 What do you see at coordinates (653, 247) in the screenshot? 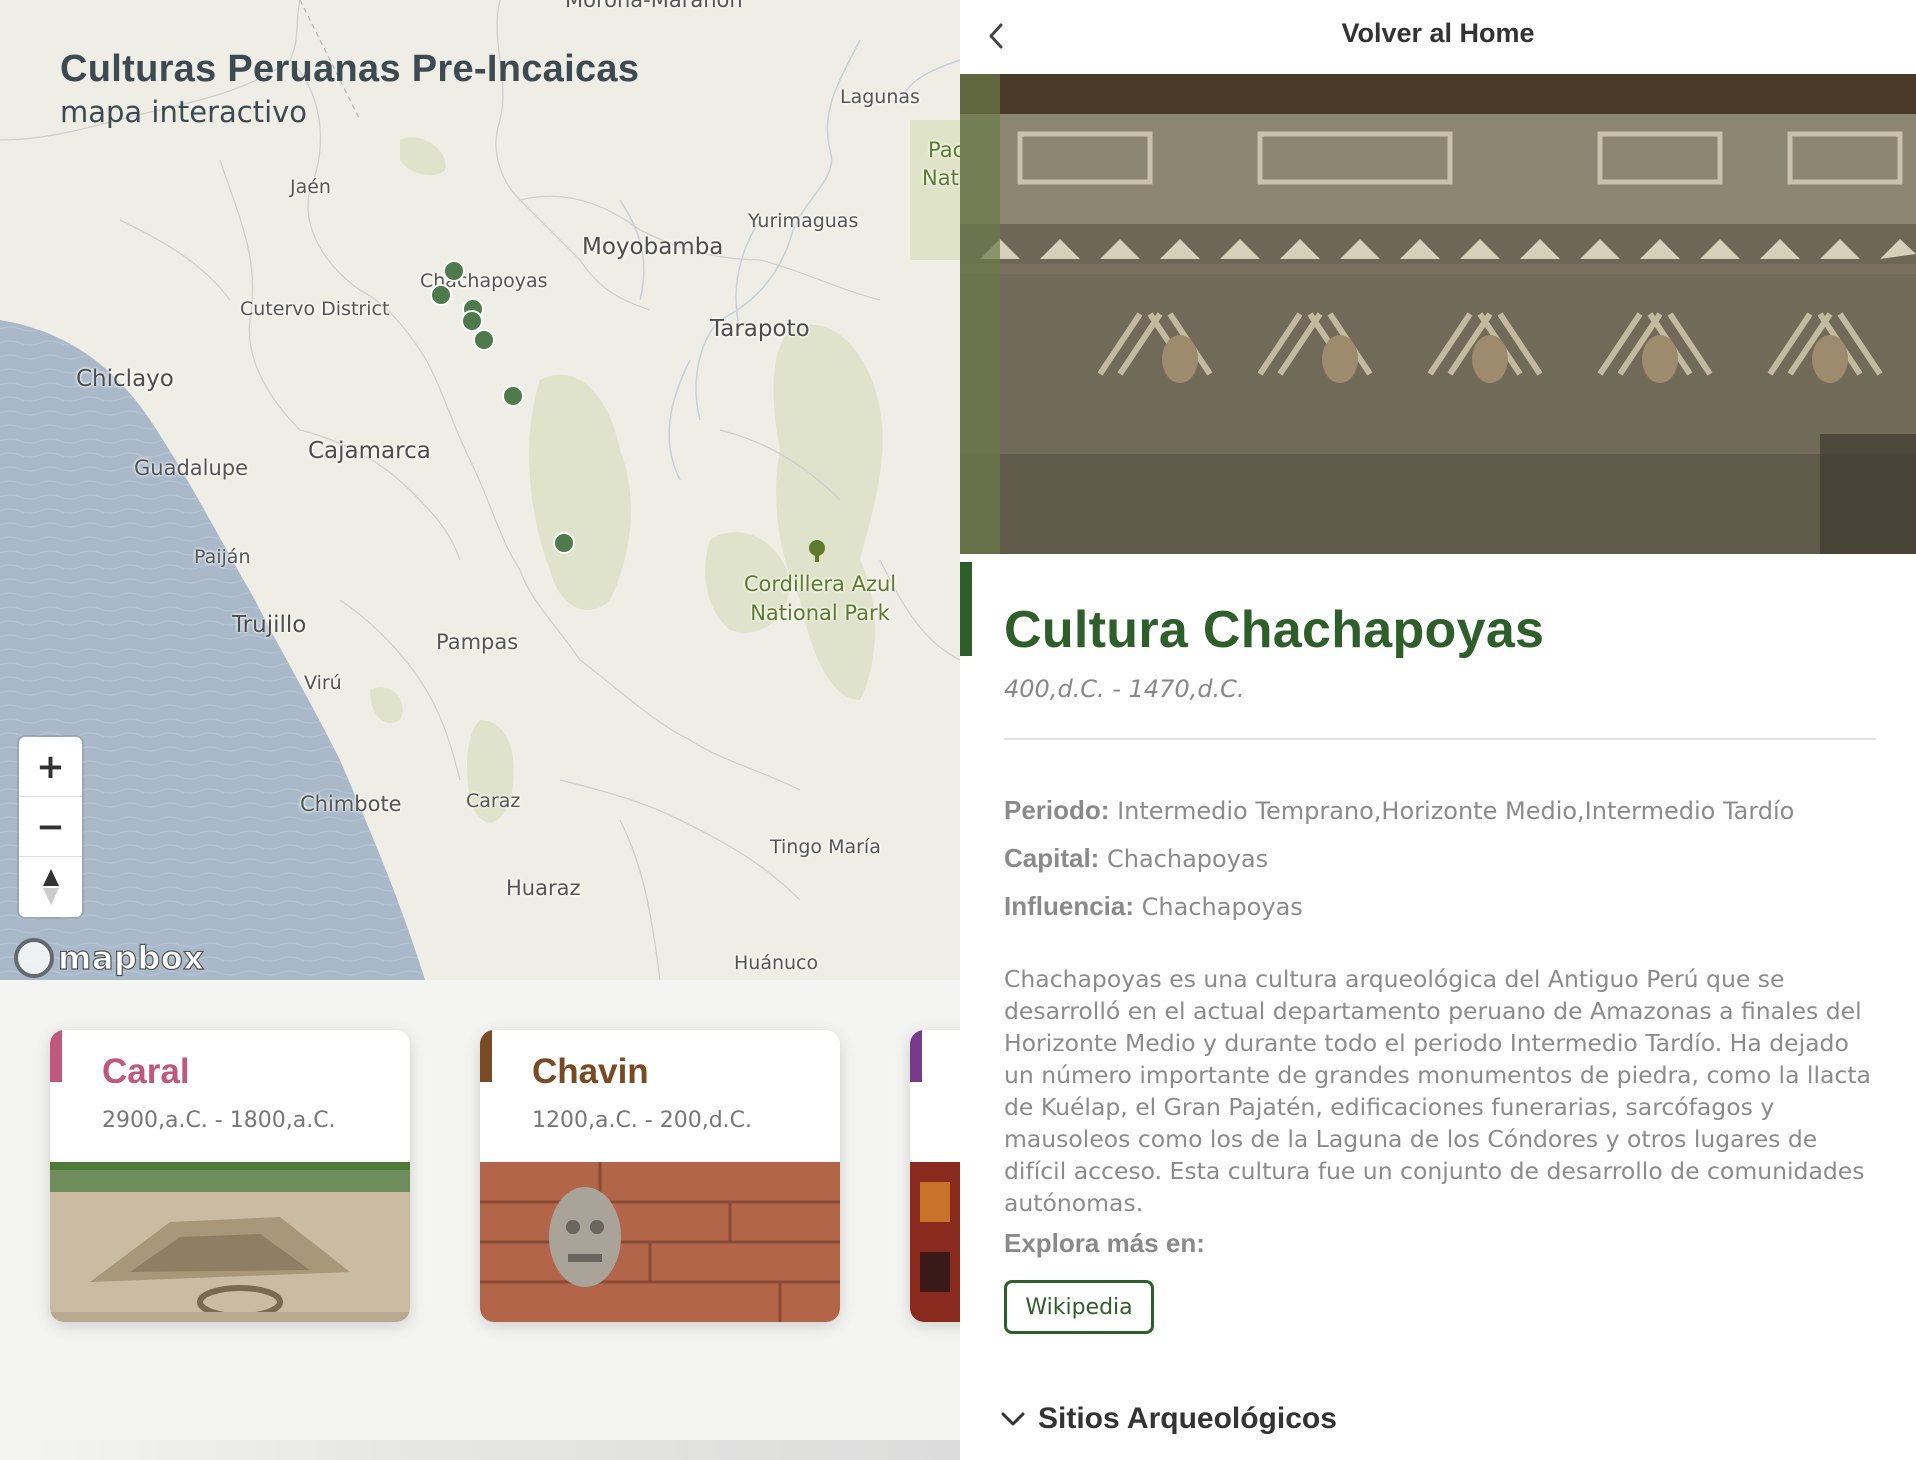
I see `map-label-moyobamba: Moyobamba` at bounding box center [653, 247].